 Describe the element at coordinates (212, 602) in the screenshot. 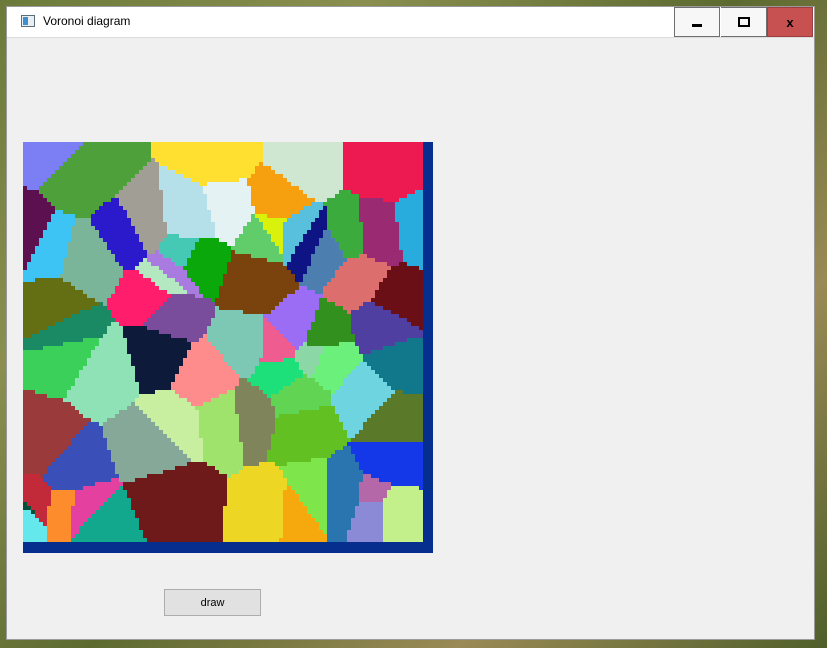

I see `draw-button: draw` at that location.